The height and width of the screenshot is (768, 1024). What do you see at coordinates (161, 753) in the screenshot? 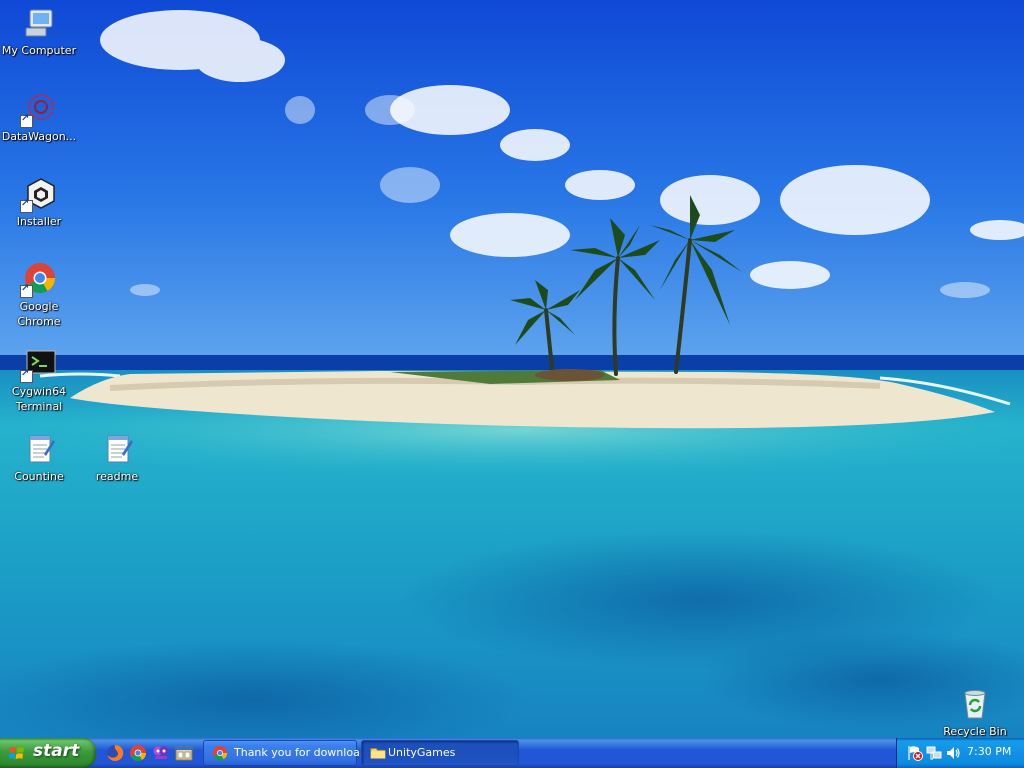
I see `people-icon` at bounding box center [161, 753].